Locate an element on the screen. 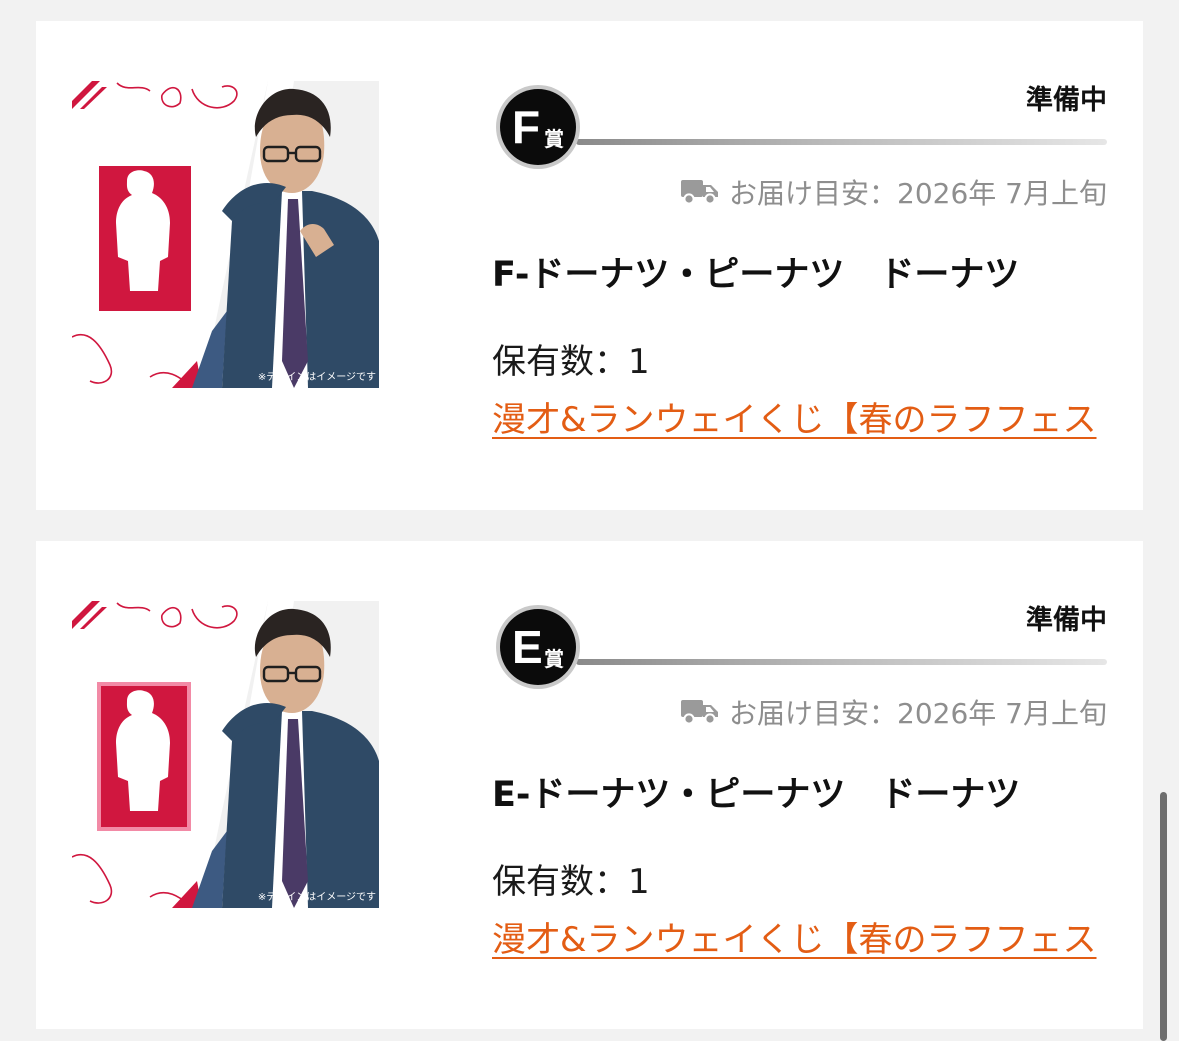  grade-badge: E 賞 is located at coordinates (538, 647).